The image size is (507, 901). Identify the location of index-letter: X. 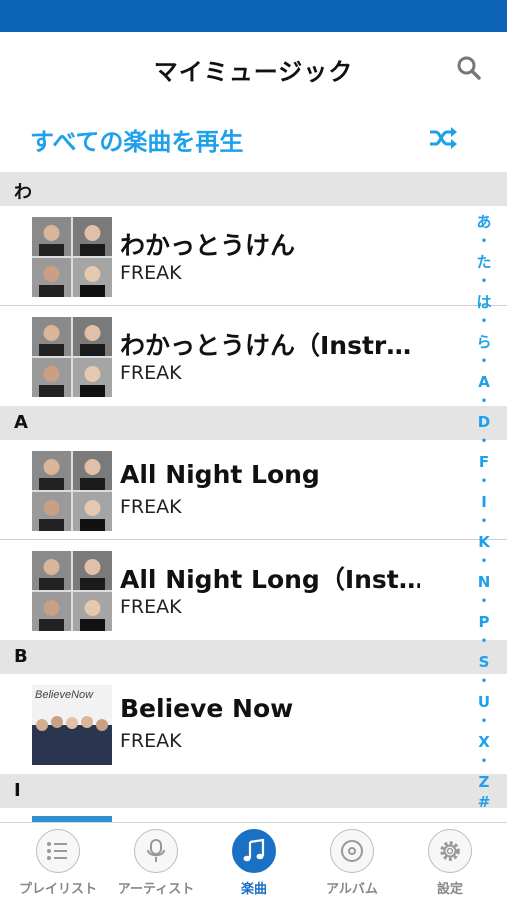
(484, 742).